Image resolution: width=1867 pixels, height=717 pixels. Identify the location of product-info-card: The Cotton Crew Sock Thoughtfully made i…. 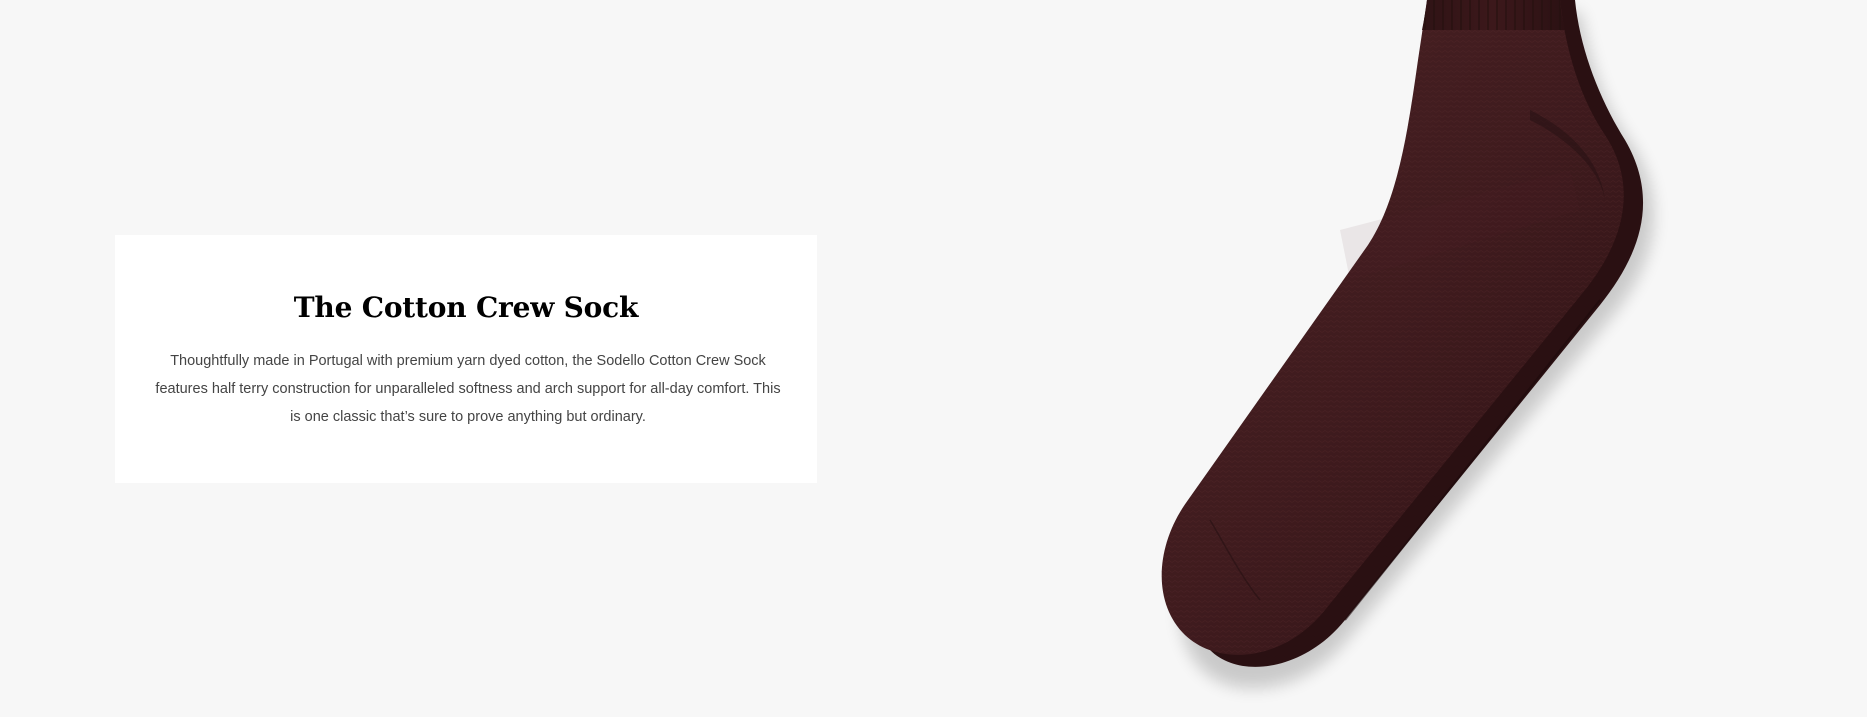
(466, 359).